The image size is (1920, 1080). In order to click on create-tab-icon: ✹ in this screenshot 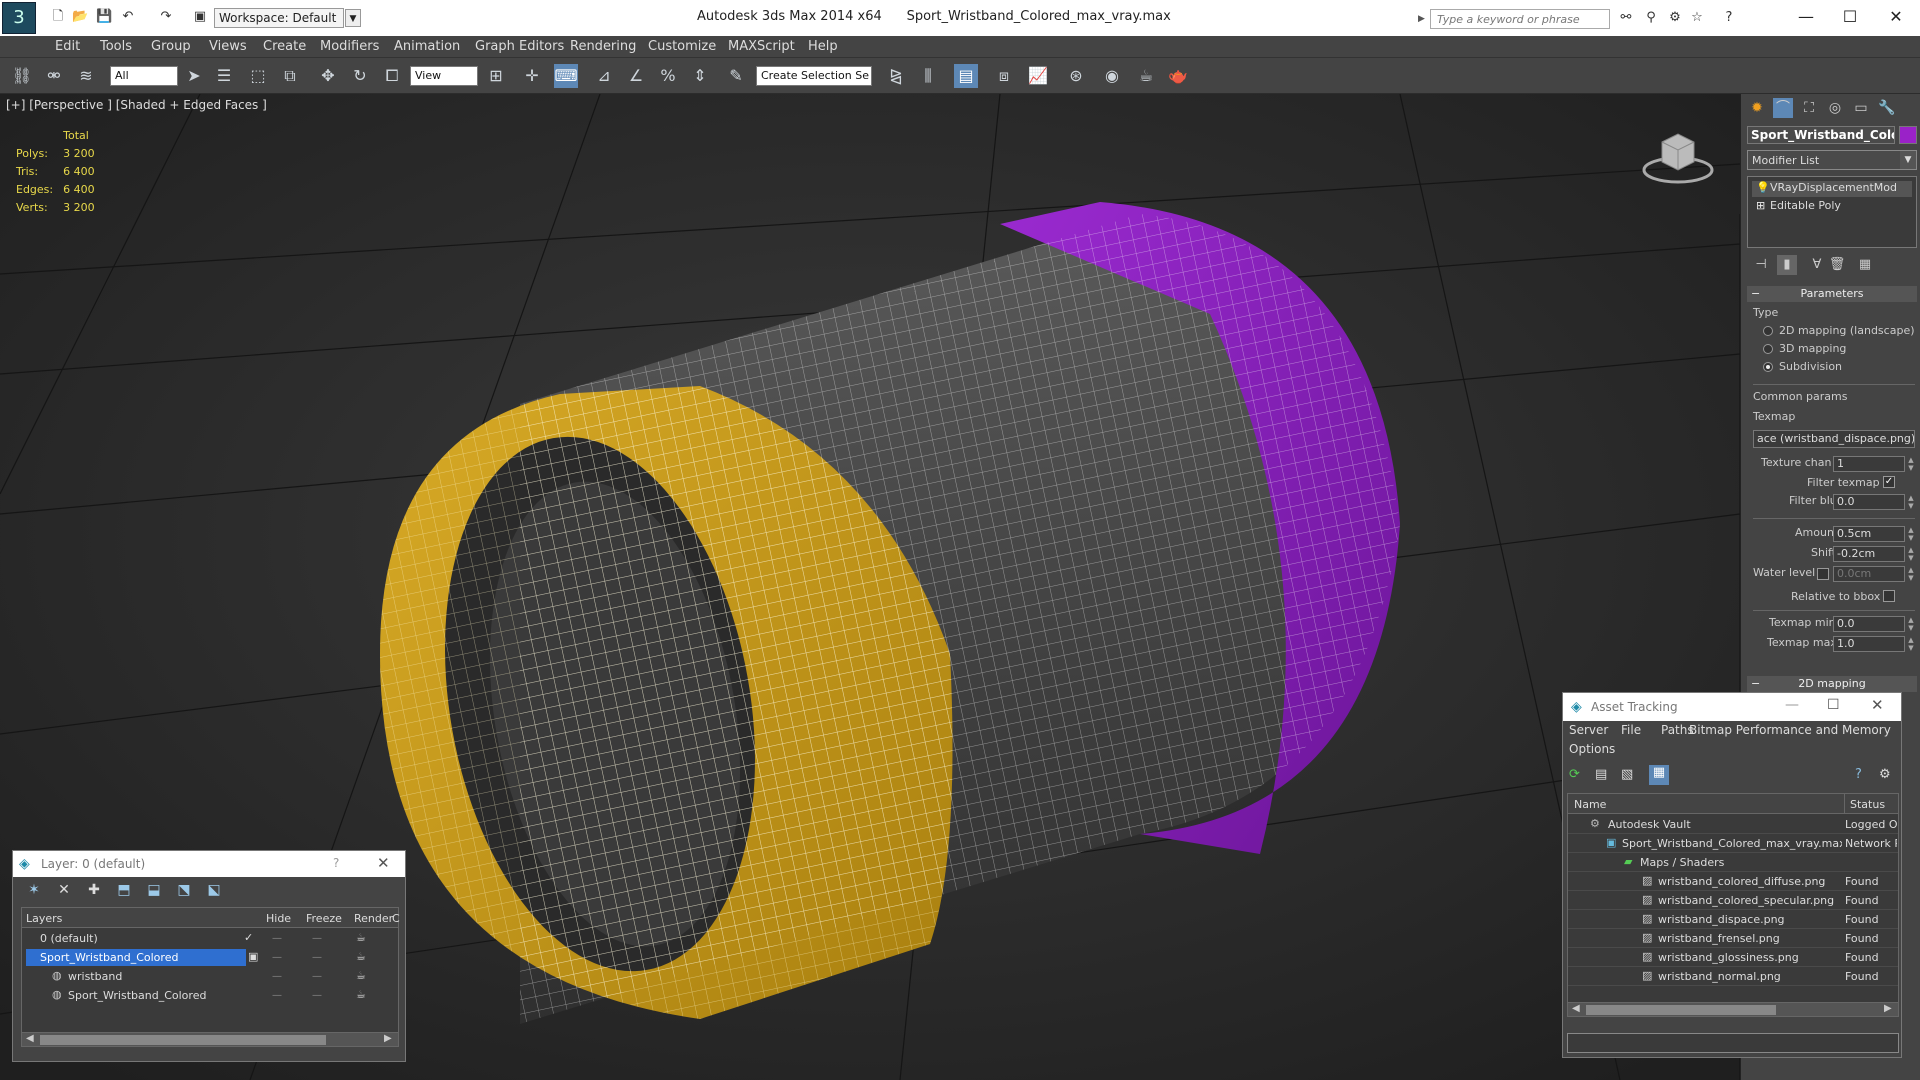, I will do `click(1757, 108)`.